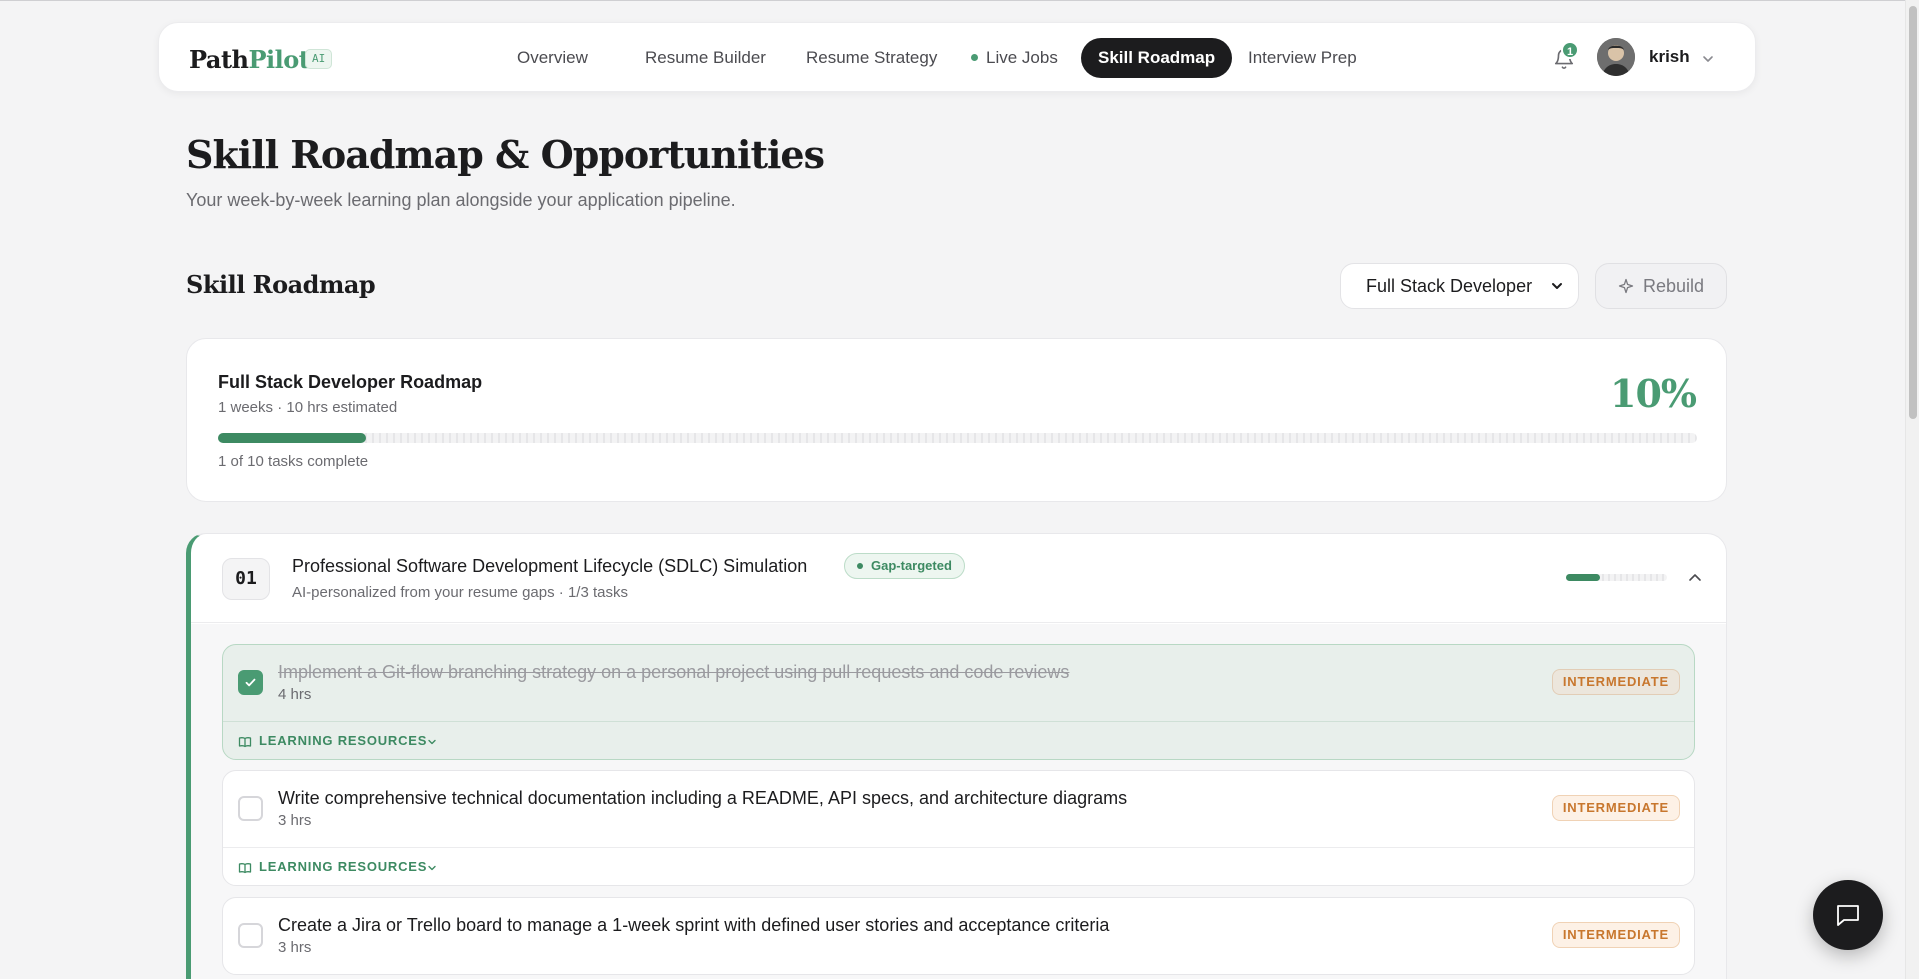  Describe the element at coordinates (1157, 58) in the screenshot. I see `nav-link-skill-roadmap: Skill Roadmap` at that location.